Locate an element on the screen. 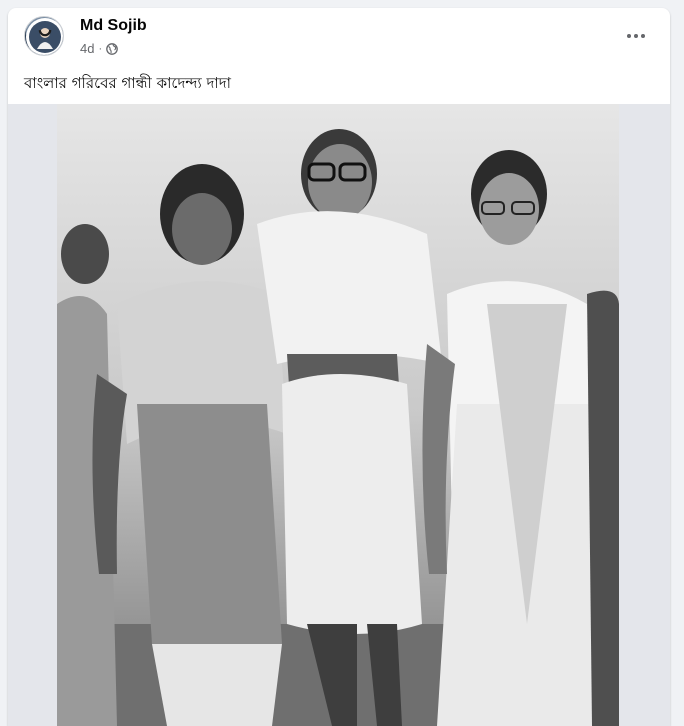 The width and height of the screenshot is (684, 726). post-text: বাংলার গরিবের গান্ধী কাদেন্দ্য দাদা is located at coordinates (127, 83).